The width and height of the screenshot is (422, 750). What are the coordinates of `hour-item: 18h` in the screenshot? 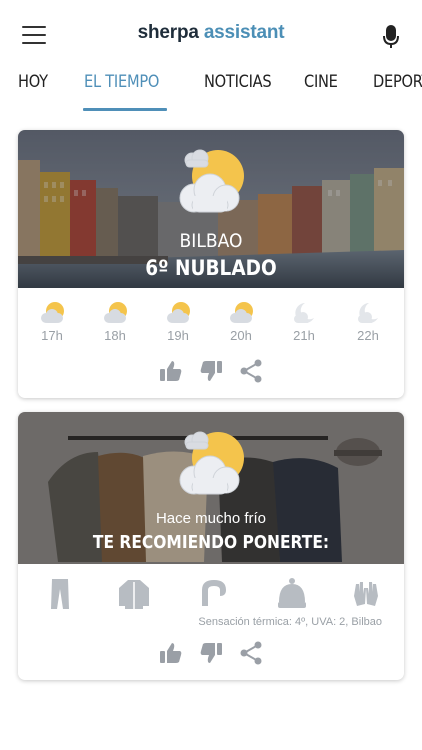 It's located at (115, 321).